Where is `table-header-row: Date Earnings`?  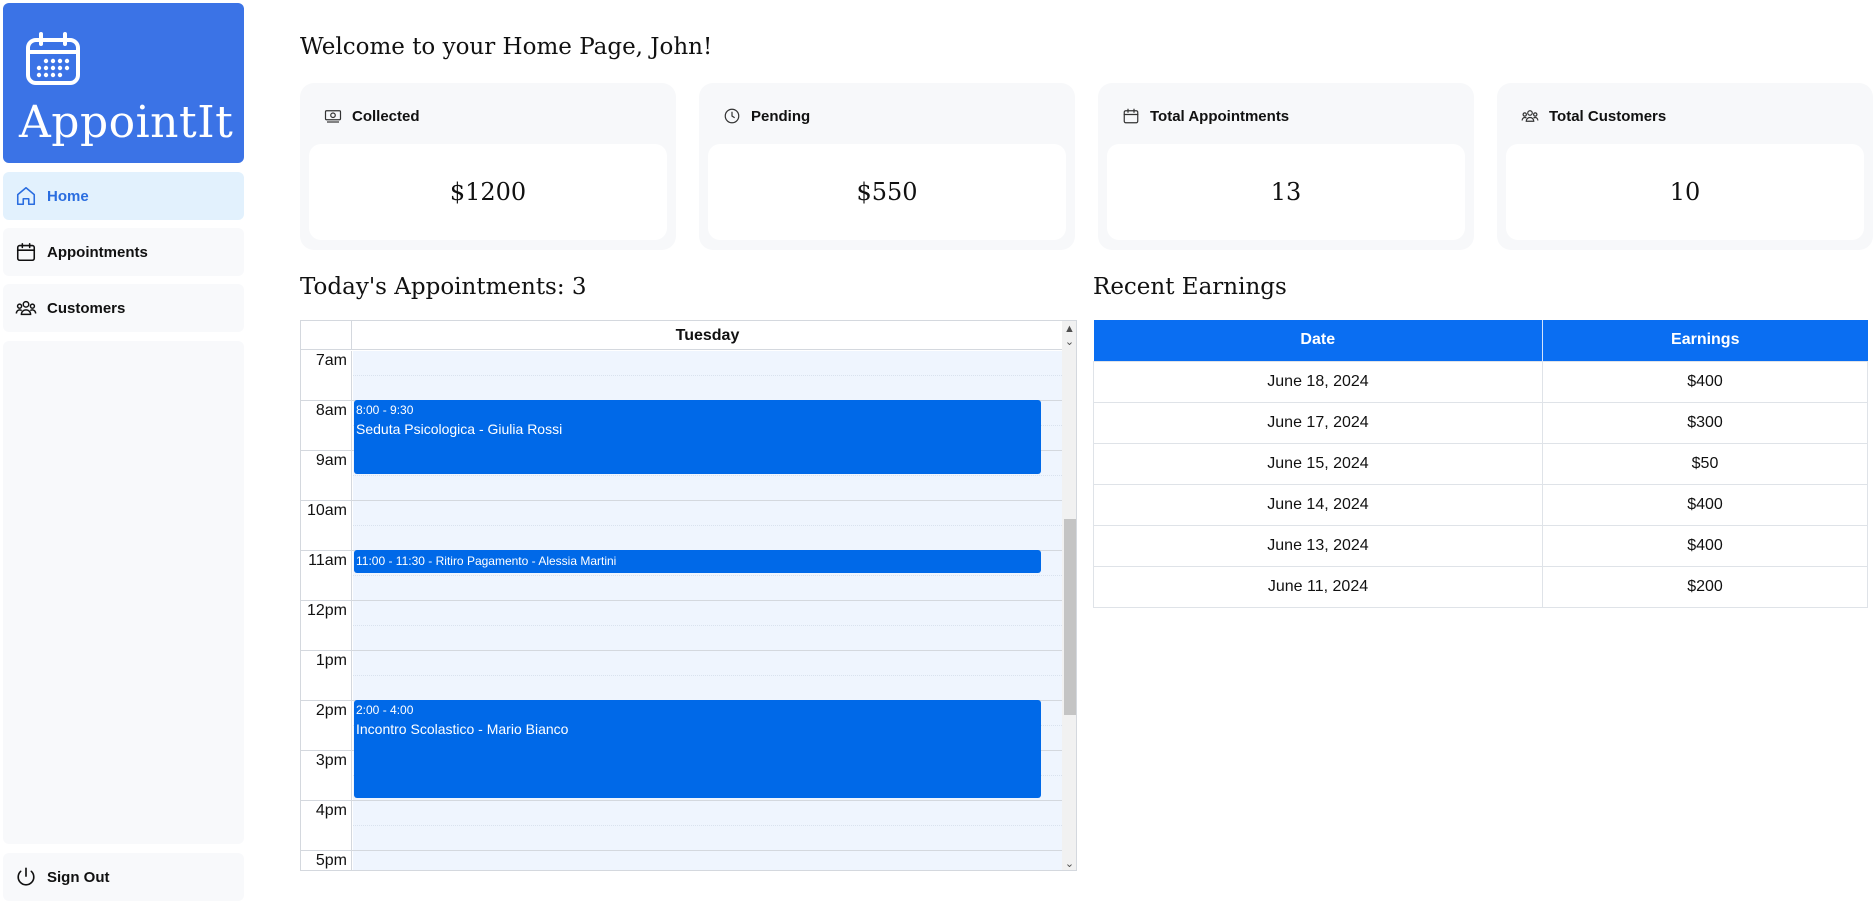
table-header-row: Date Earnings is located at coordinates (1480, 340).